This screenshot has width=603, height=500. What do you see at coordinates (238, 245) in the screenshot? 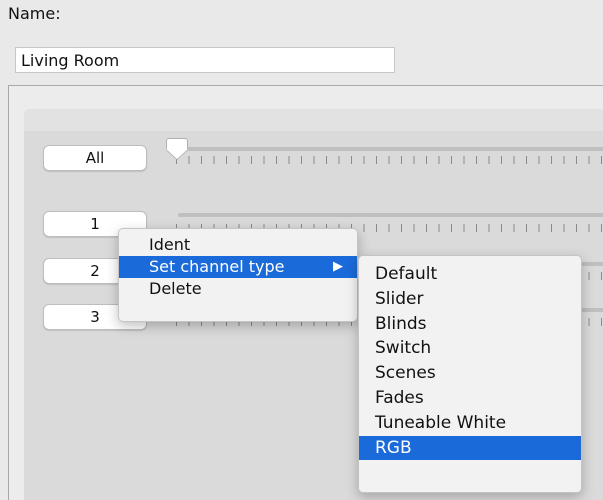
I see `menu-item-ident: Ident` at bounding box center [238, 245].